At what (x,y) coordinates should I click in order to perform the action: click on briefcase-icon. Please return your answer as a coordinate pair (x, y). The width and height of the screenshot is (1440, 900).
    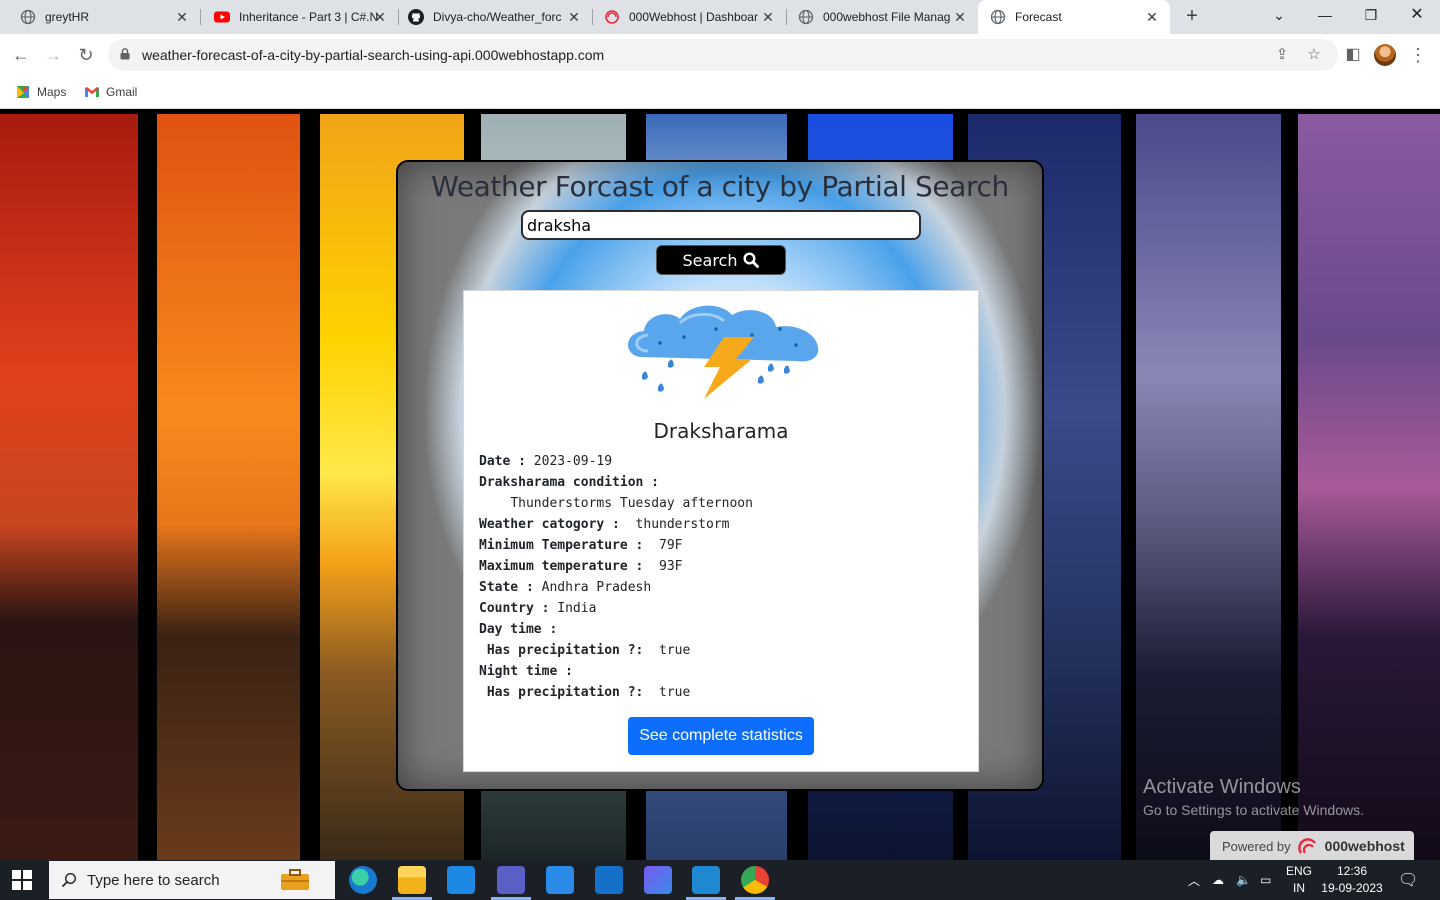
    Looking at the image, I should click on (295, 879).